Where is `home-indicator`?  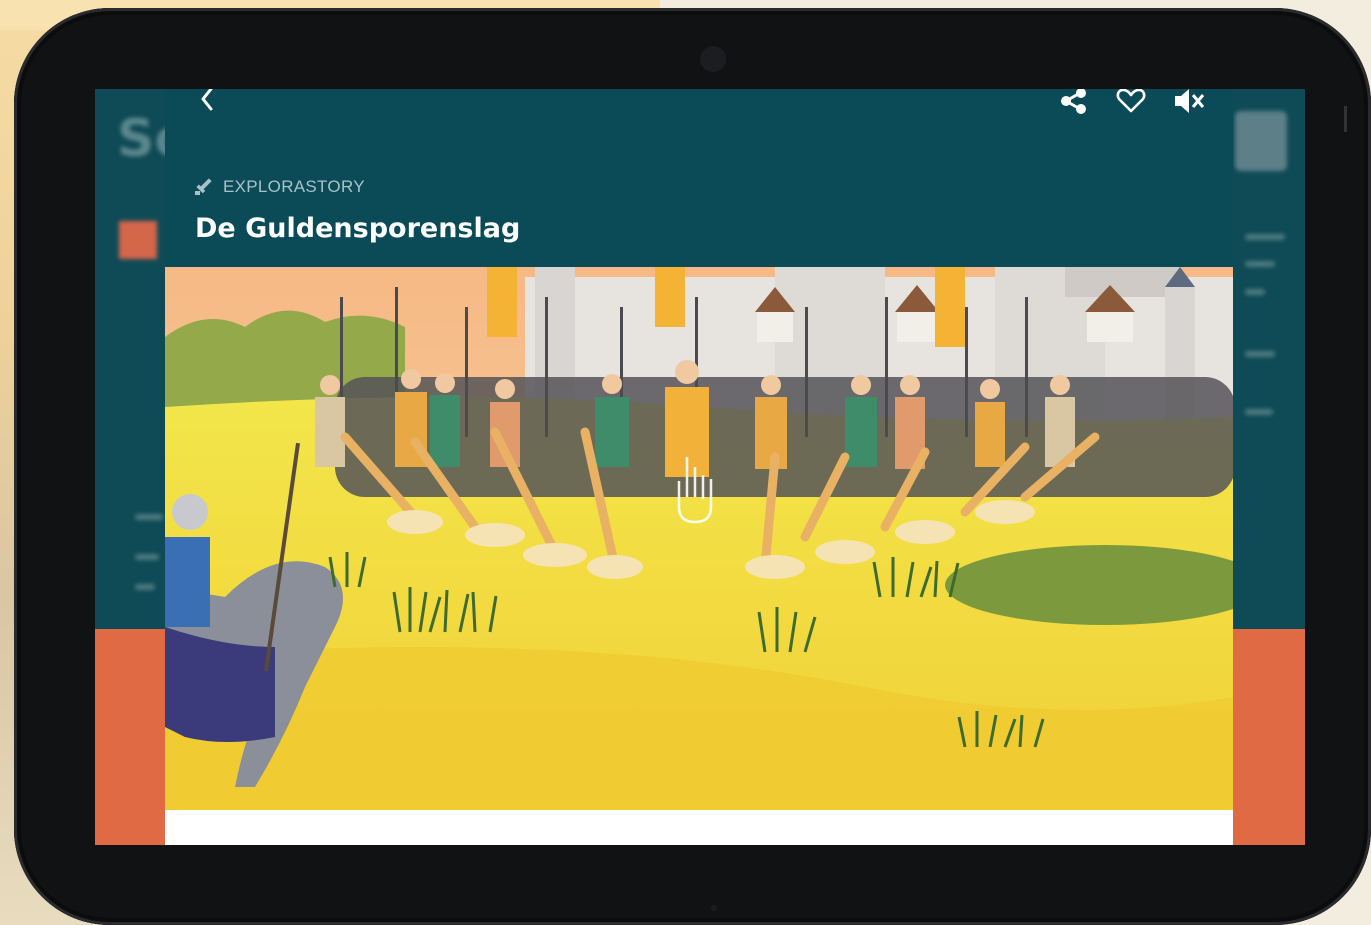
home-indicator is located at coordinates (714, 908).